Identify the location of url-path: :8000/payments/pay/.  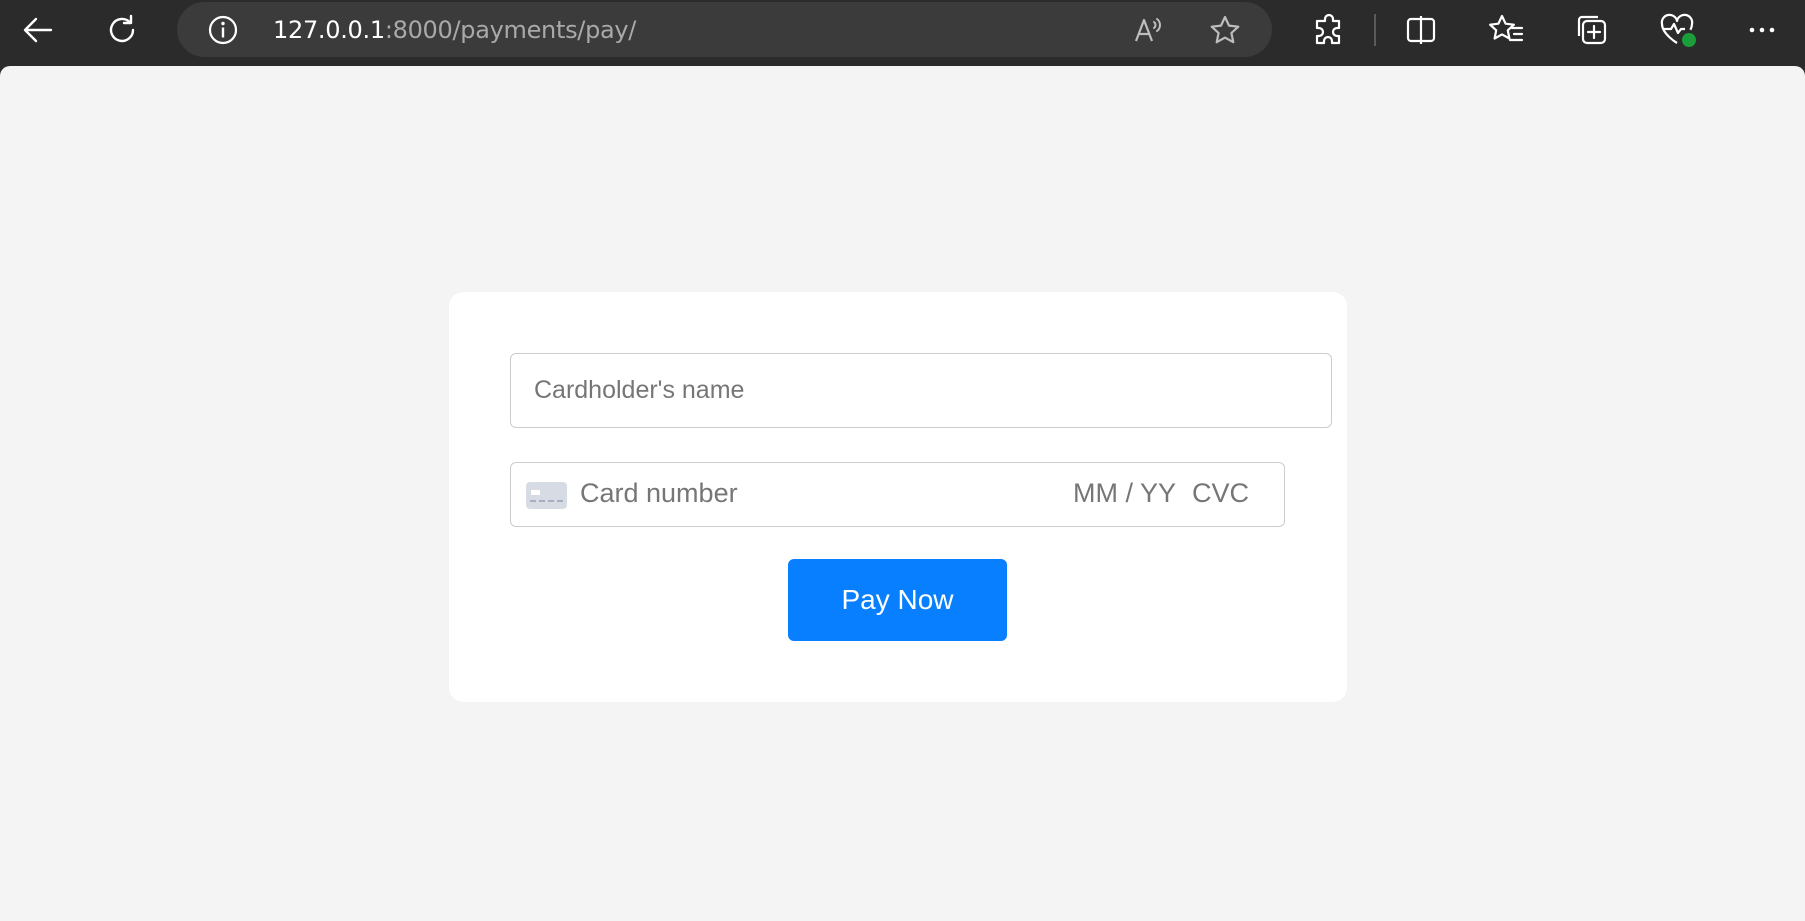
(510, 30).